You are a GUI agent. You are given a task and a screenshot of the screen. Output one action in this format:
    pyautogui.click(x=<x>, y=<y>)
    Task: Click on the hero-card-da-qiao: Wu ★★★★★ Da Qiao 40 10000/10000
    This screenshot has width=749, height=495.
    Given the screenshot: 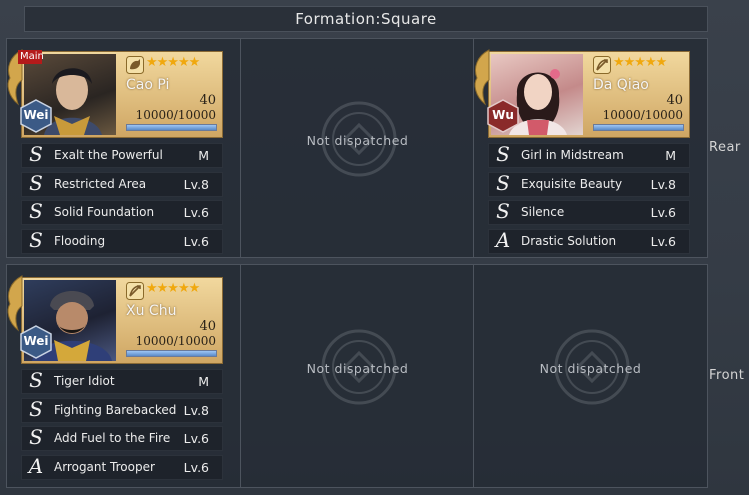 What is the action you would take?
    pyautogui.click(x=582, y=93)
    